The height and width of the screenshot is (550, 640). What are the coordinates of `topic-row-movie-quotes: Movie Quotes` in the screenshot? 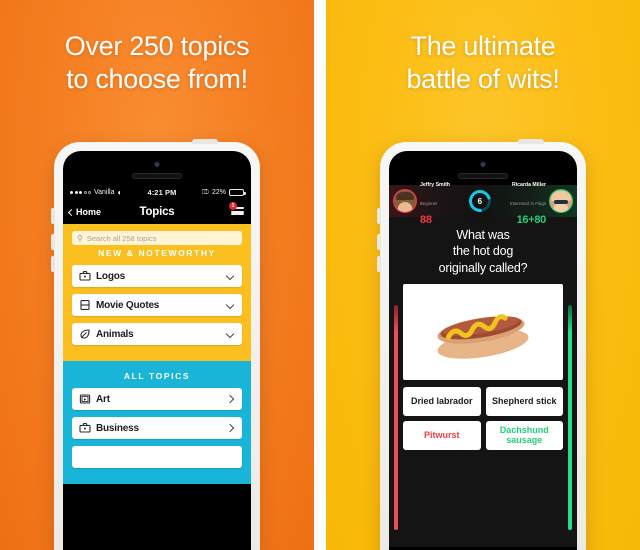 It's located at (157, 305).